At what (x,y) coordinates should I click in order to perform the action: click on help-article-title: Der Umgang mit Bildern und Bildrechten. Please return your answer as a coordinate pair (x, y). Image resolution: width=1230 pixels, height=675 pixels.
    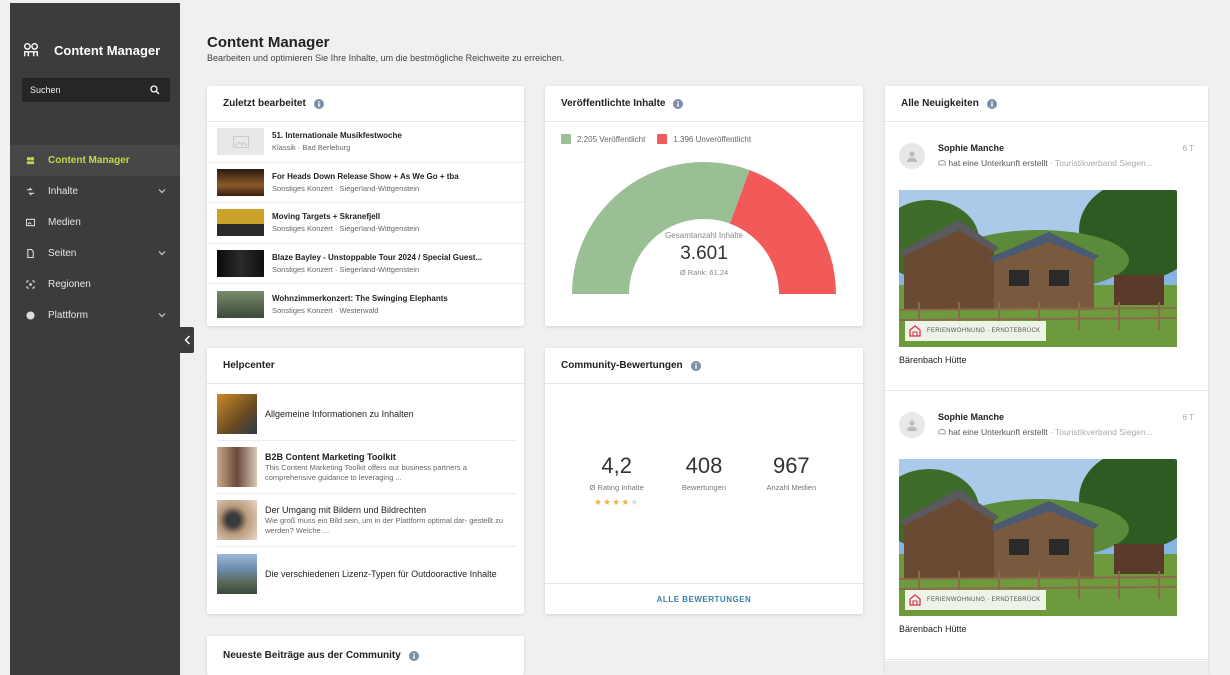
    Looking at the image, I should click on (346, 509).